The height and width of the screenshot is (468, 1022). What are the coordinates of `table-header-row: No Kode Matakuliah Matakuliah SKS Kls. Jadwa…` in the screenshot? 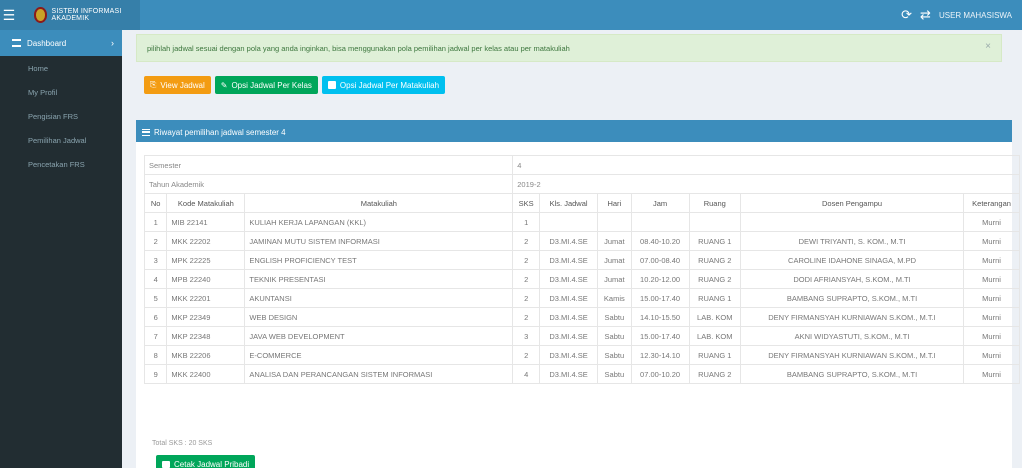 It's located at (581, 203).